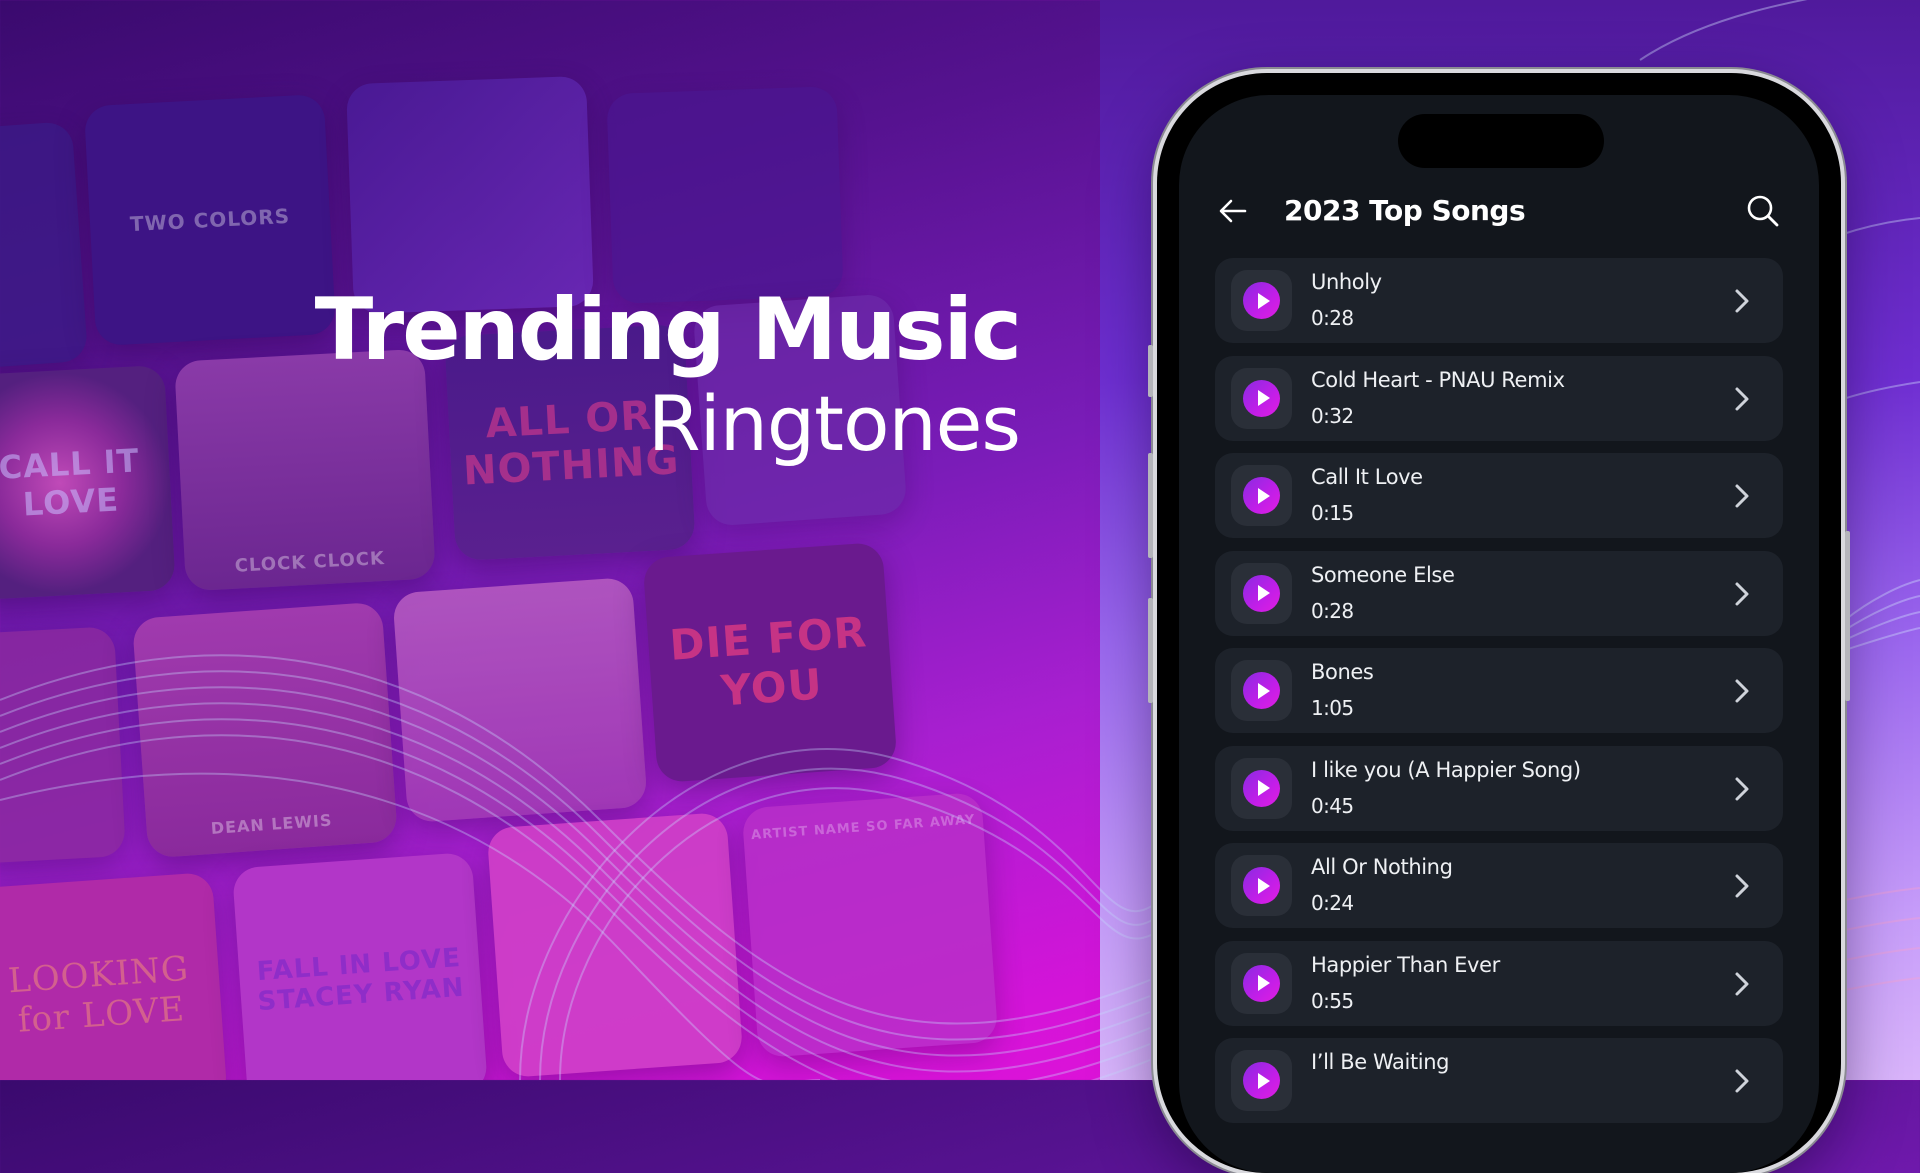 The height and width of the screenshot is (1173, 1920). I want to click on song-list-item: I like you (A Happier Song) 0:45, so click(1499, 788).